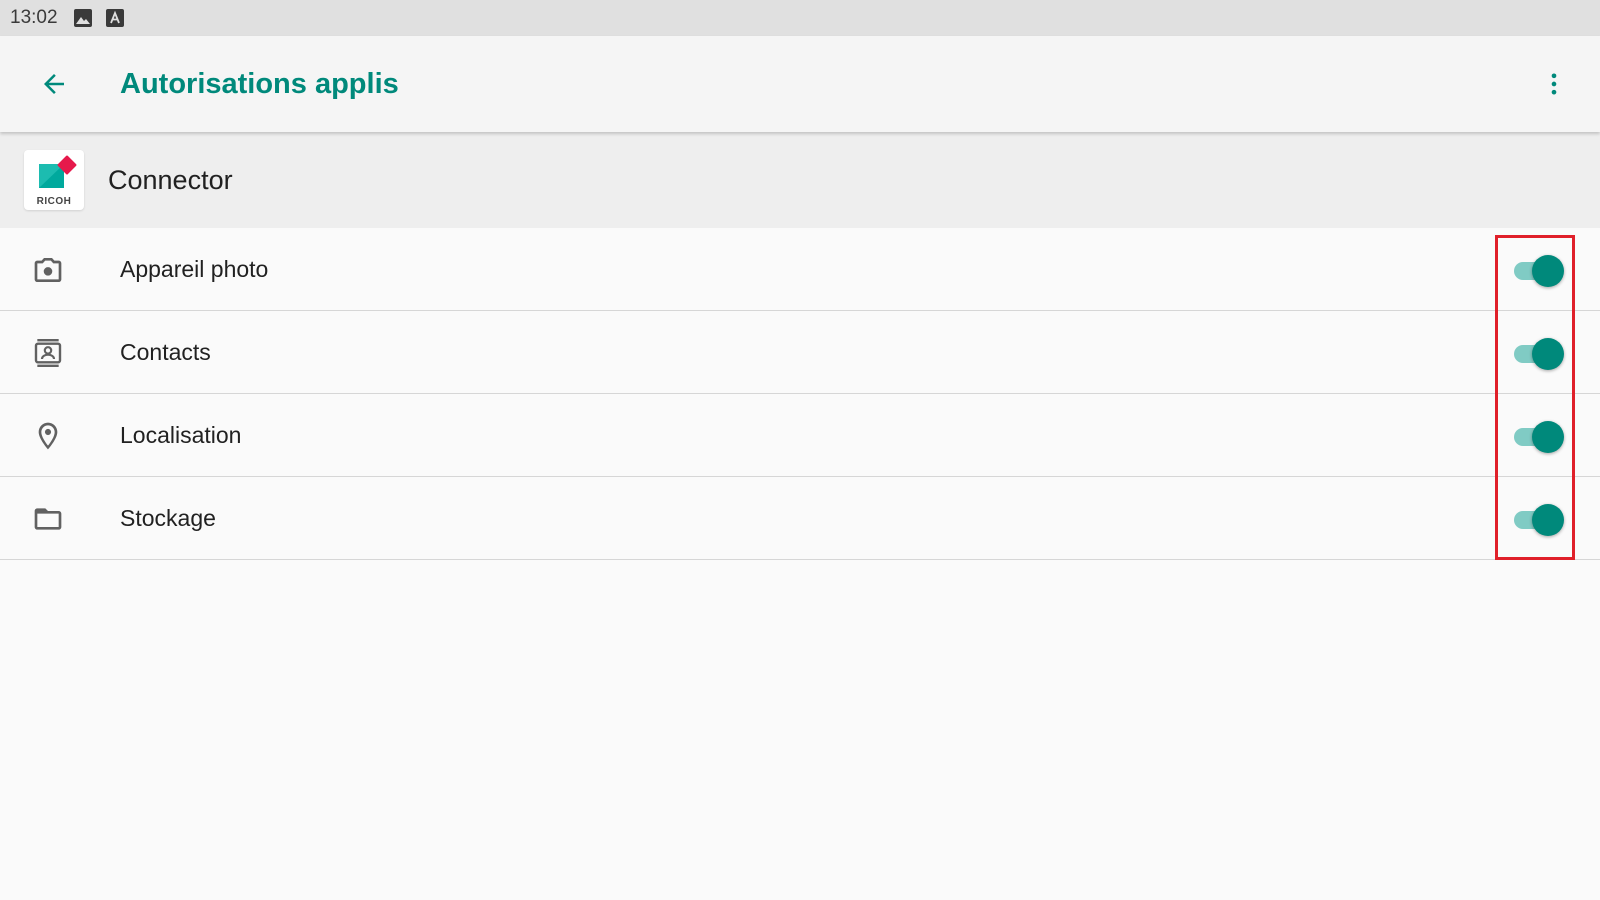 This screenshot has width=1600, height=900. What do you see at coordinates (48, 353) in the screenshot?
I see `contacts-icon` at bounding box center [48, 353].